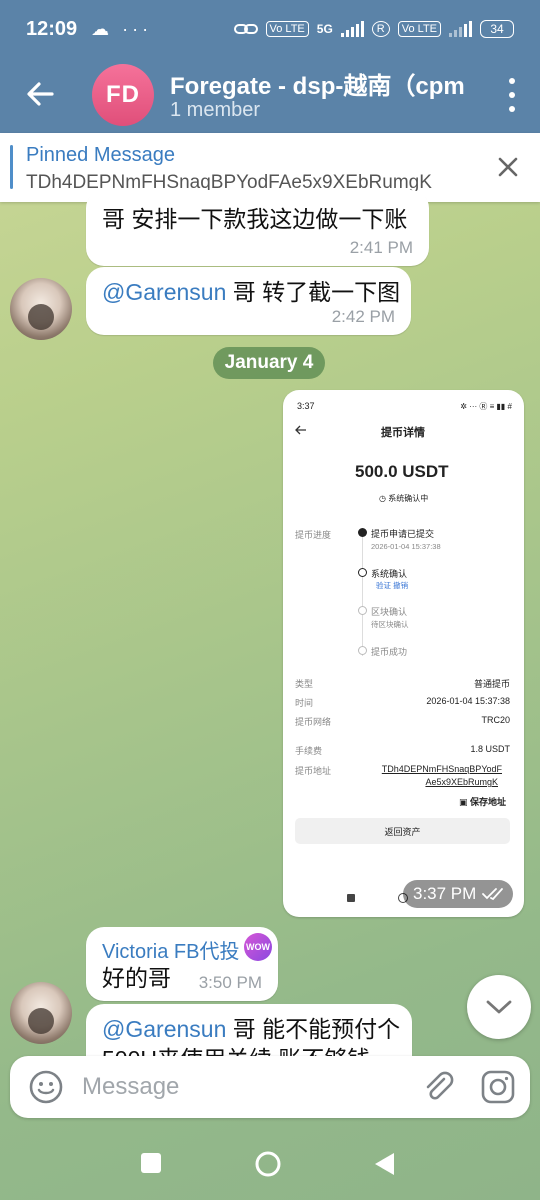  I want to click on emoji-icon, so click(46, 1087).